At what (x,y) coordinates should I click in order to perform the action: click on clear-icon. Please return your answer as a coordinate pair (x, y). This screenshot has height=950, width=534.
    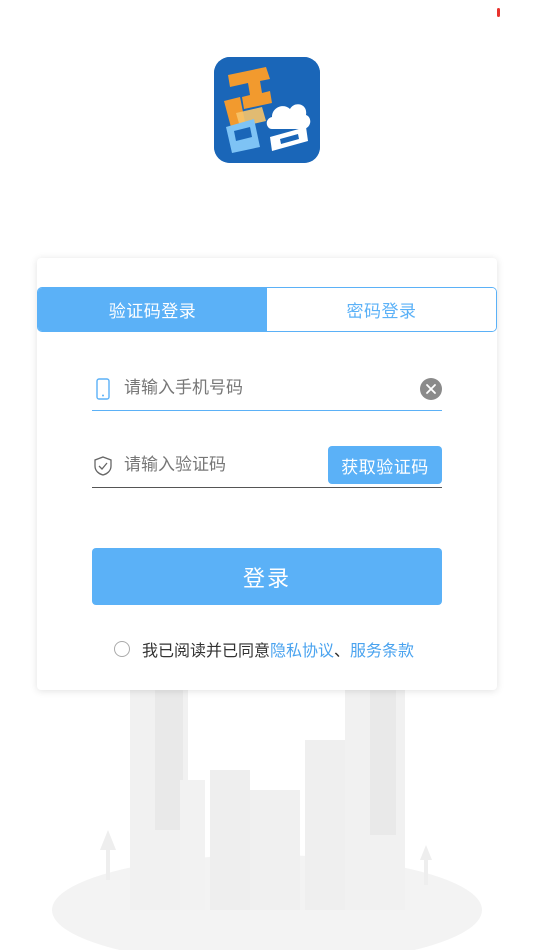
    Looking at the image, I should click on (431, 389).